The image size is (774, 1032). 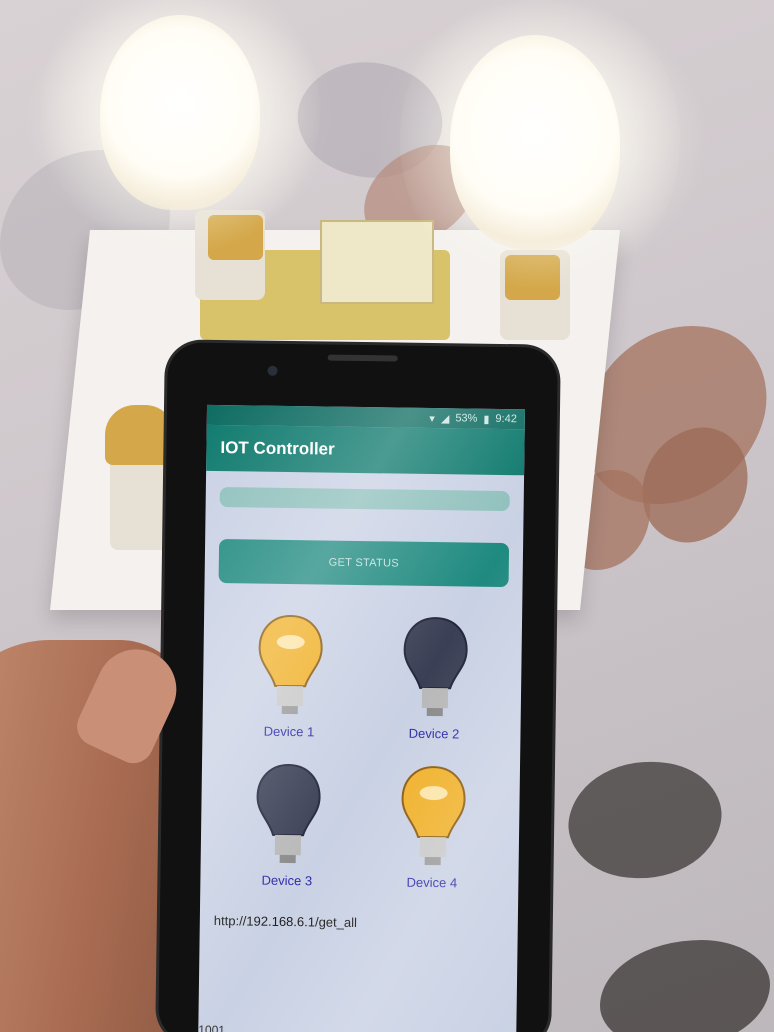 I want to click on device-toggle-2: Device 2, so click(x=434, y=677).